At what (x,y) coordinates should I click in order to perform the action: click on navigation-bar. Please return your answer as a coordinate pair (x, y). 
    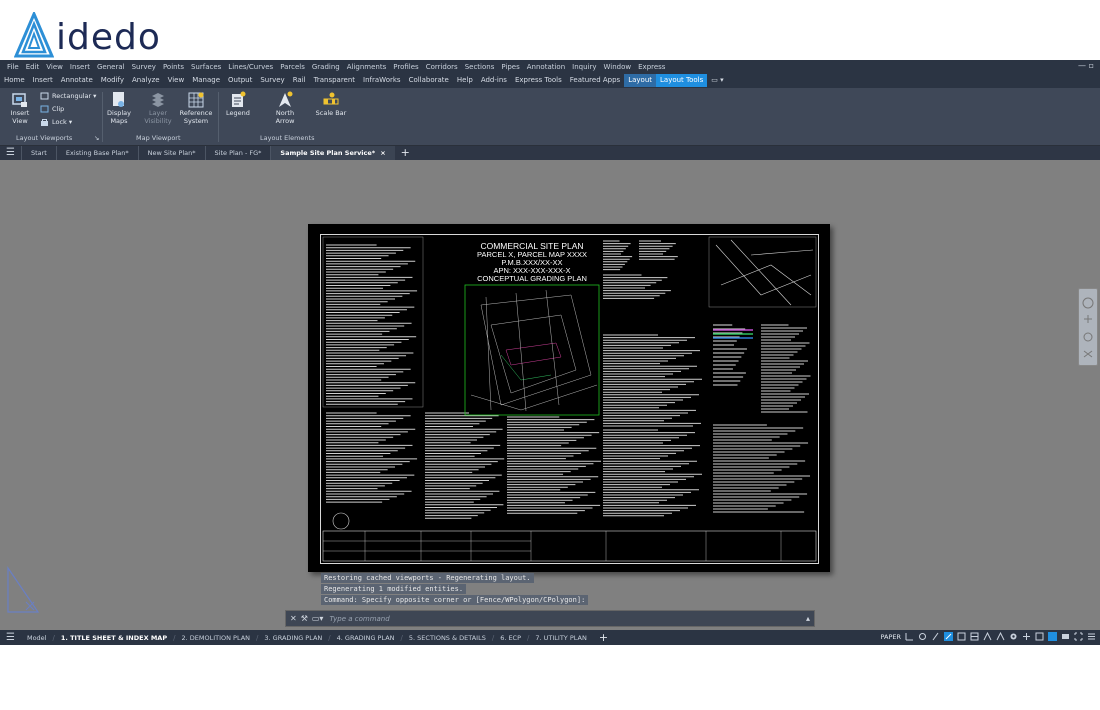
    Looking at the image, I should click on (1088, 327).